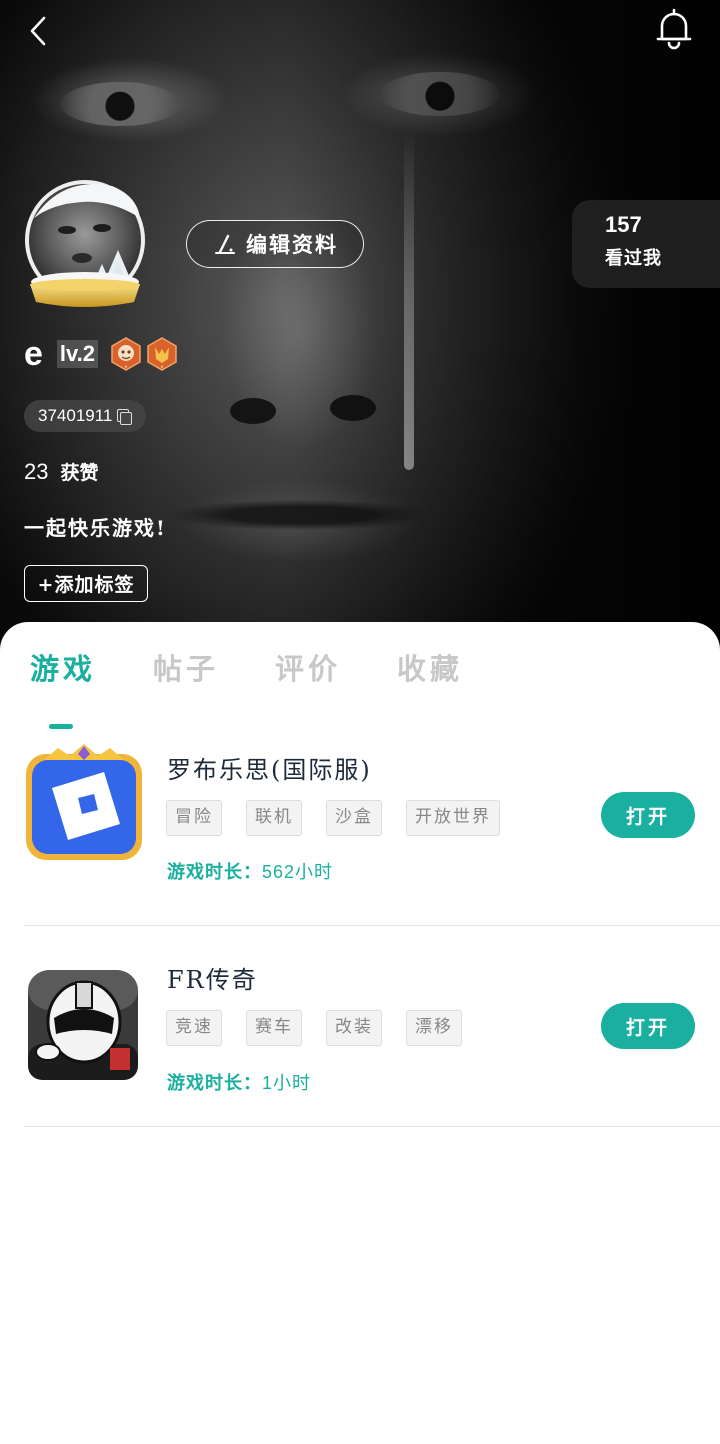 This screenshot has width=720, height=1444. I want to click on pencil-icon, so click(225, 244).